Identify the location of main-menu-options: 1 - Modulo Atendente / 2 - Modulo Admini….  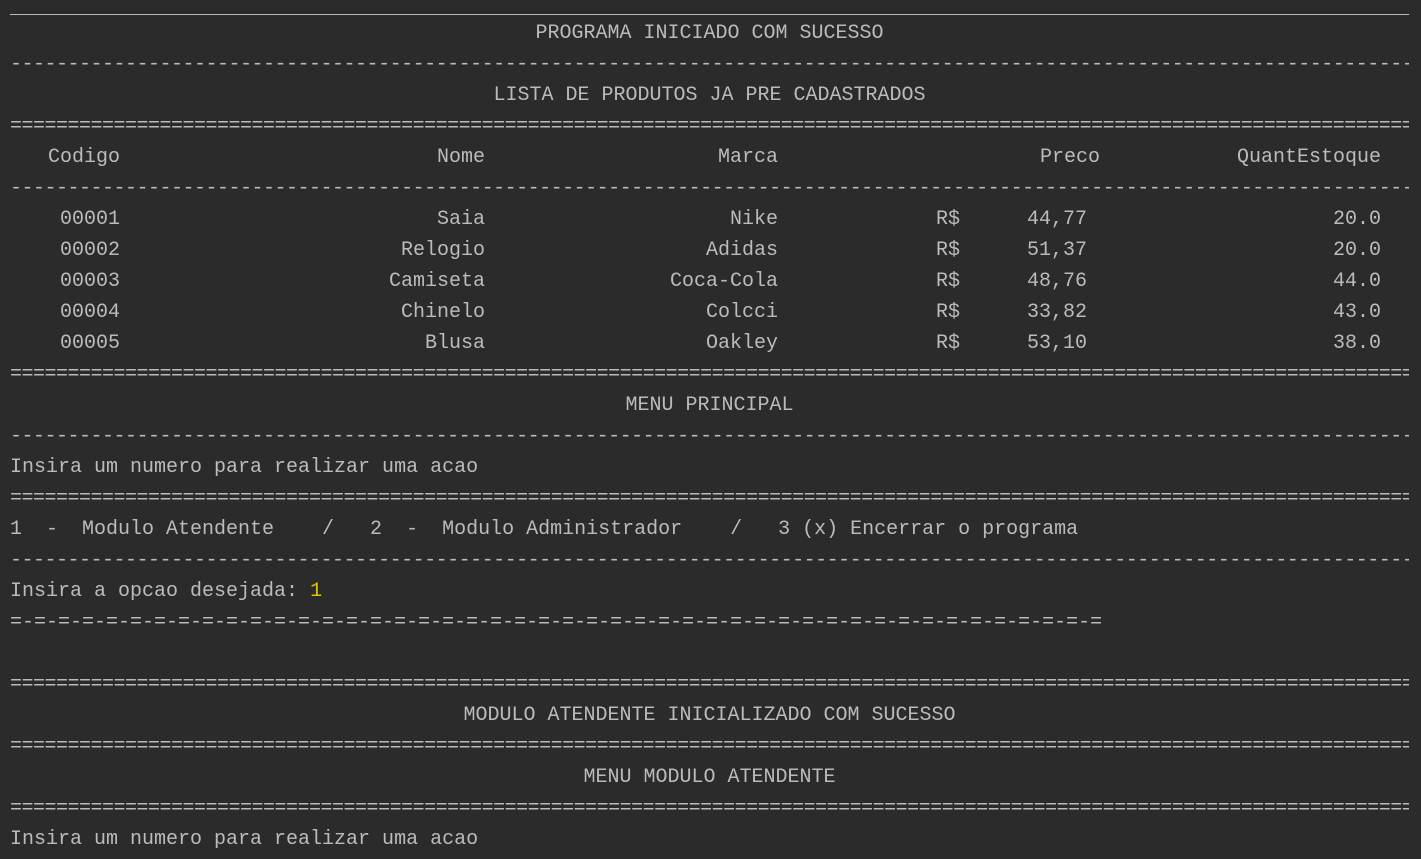
(544, 529).